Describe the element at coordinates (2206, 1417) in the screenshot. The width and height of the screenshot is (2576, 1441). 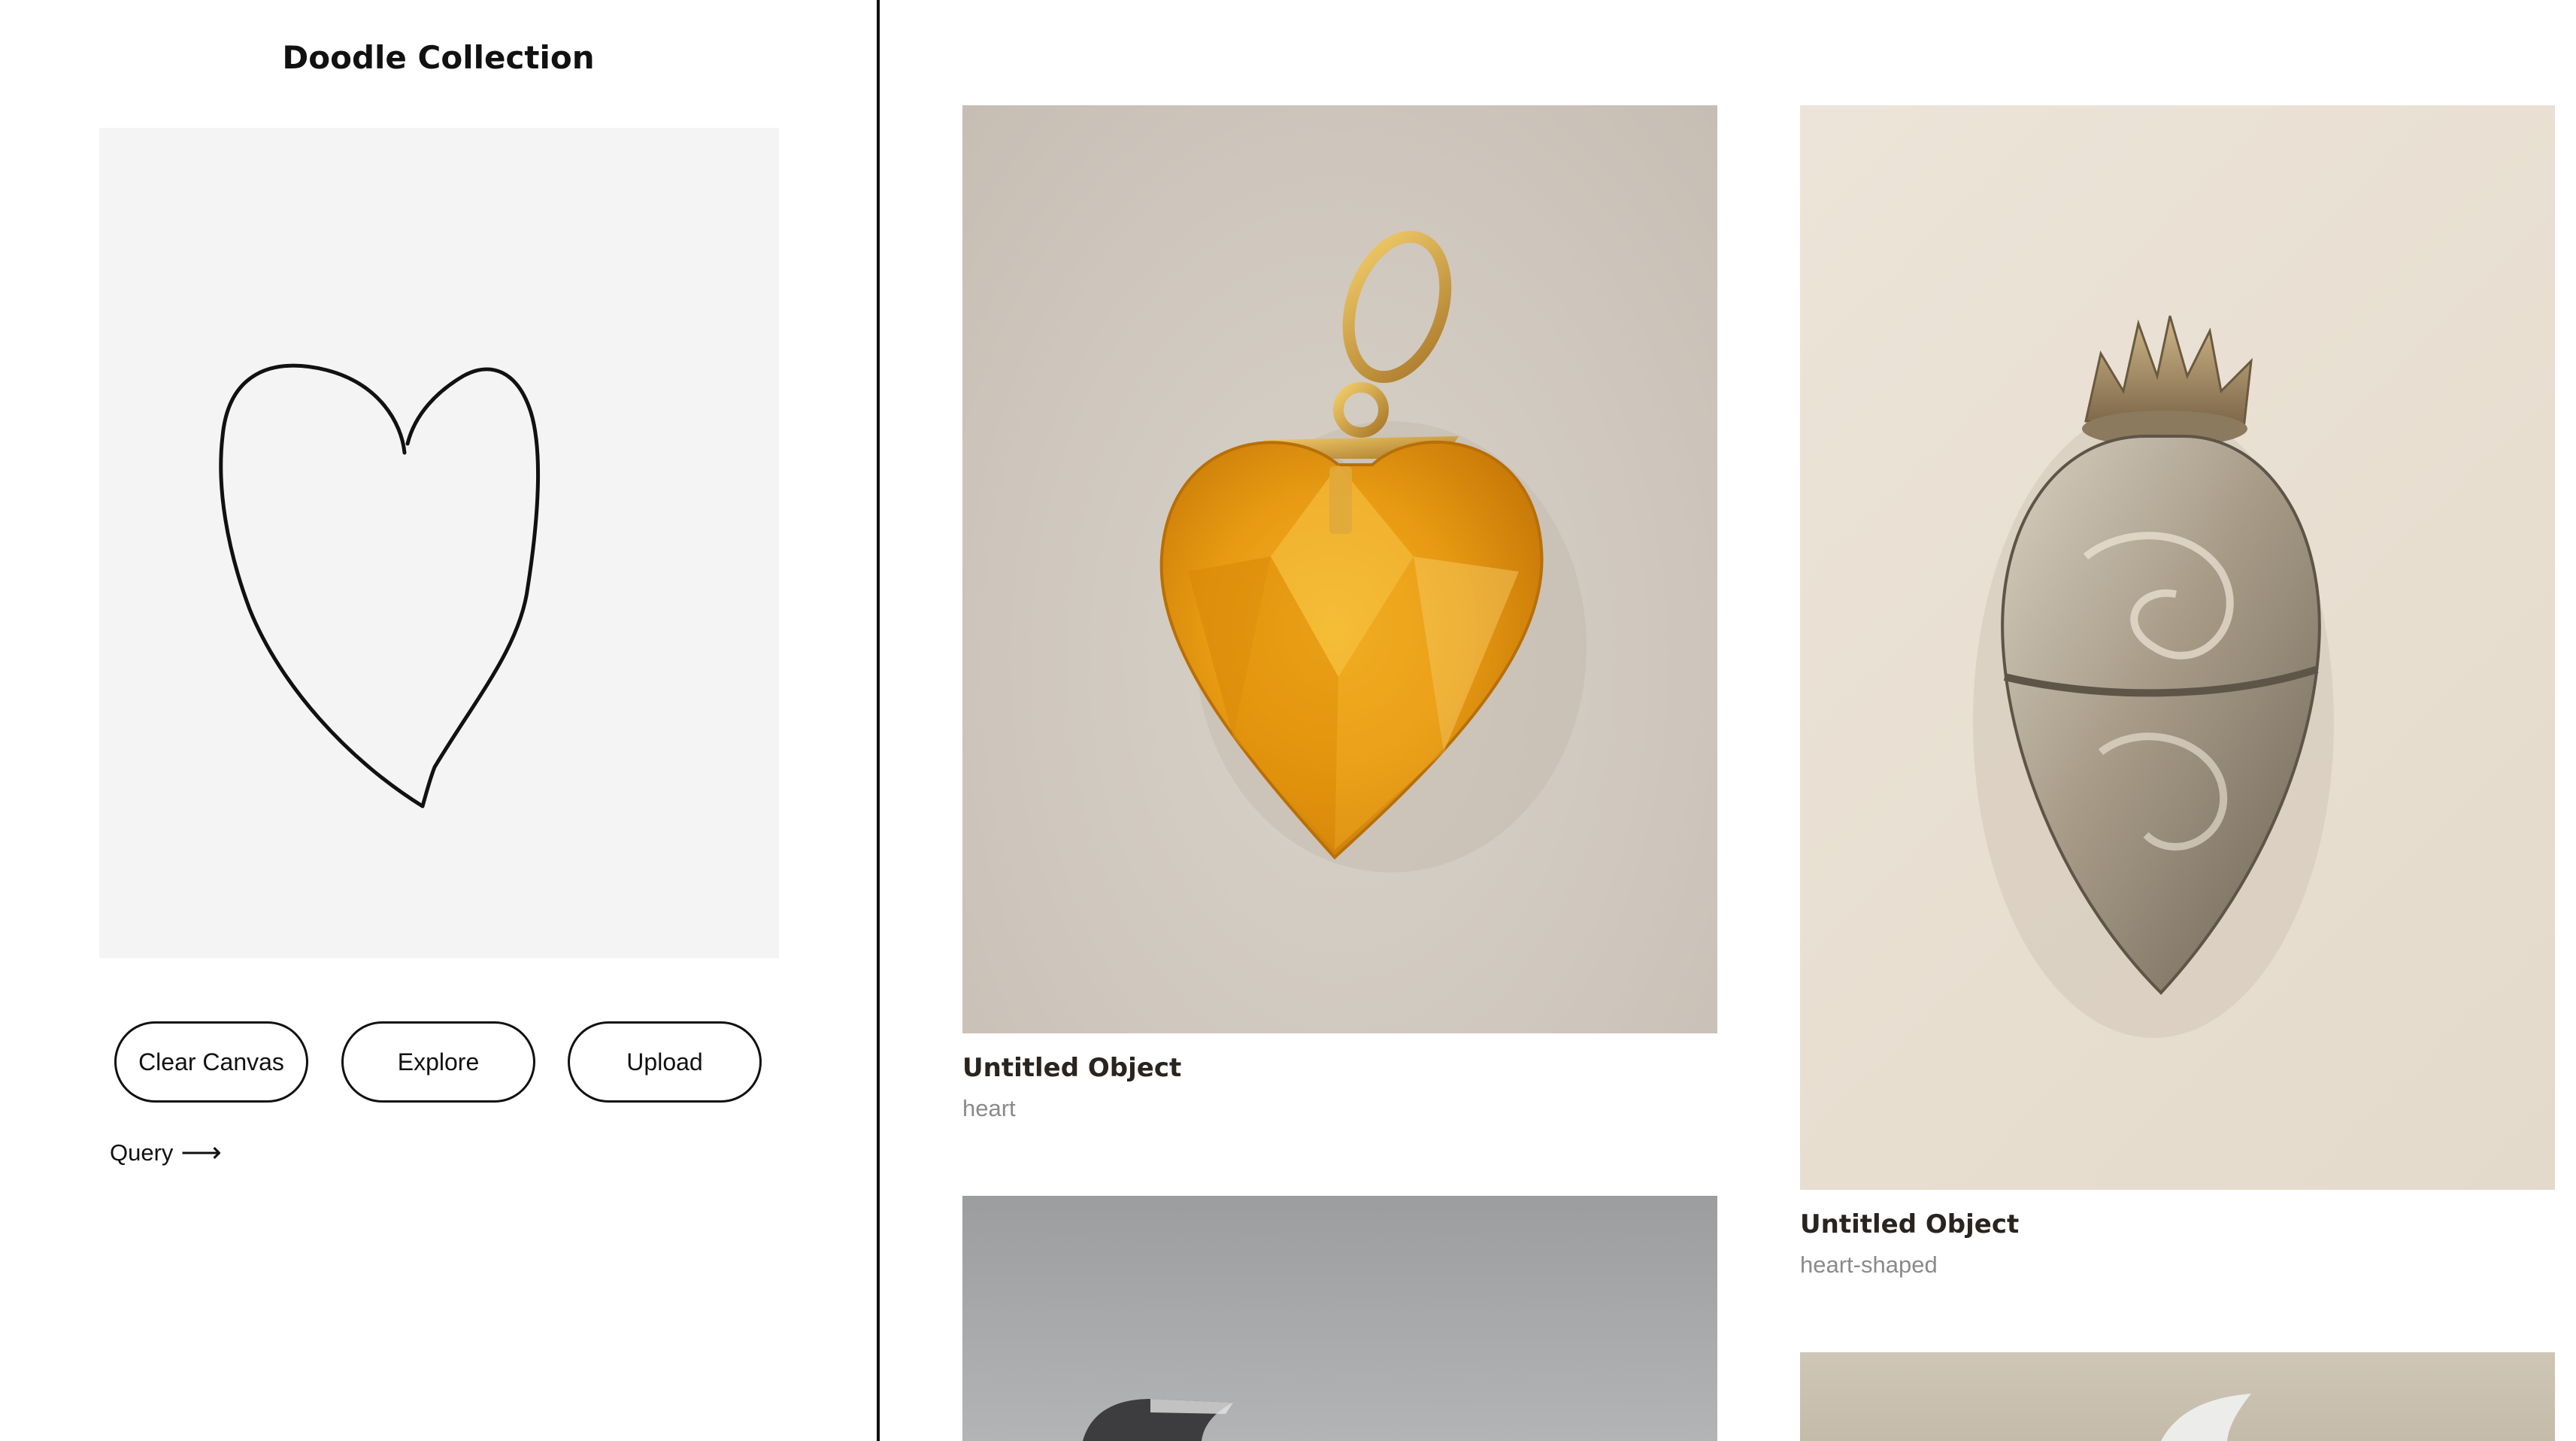
I see `silver-object-image` at that location.